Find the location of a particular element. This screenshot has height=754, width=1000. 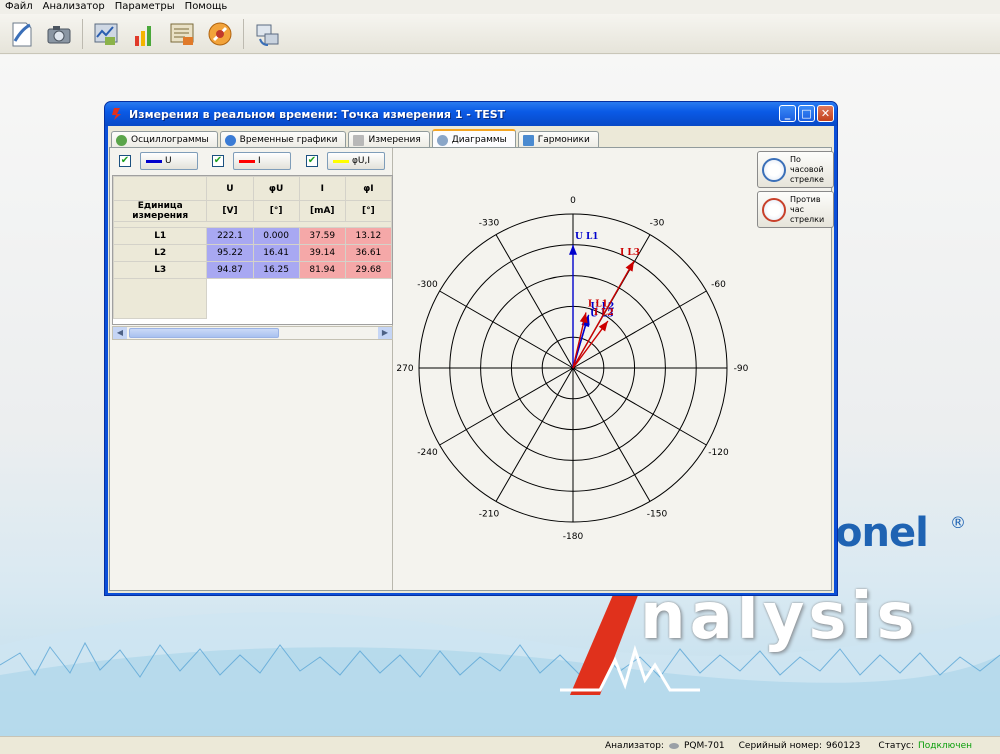

analyzer-settings-icon is located at coordinates (106, 34).